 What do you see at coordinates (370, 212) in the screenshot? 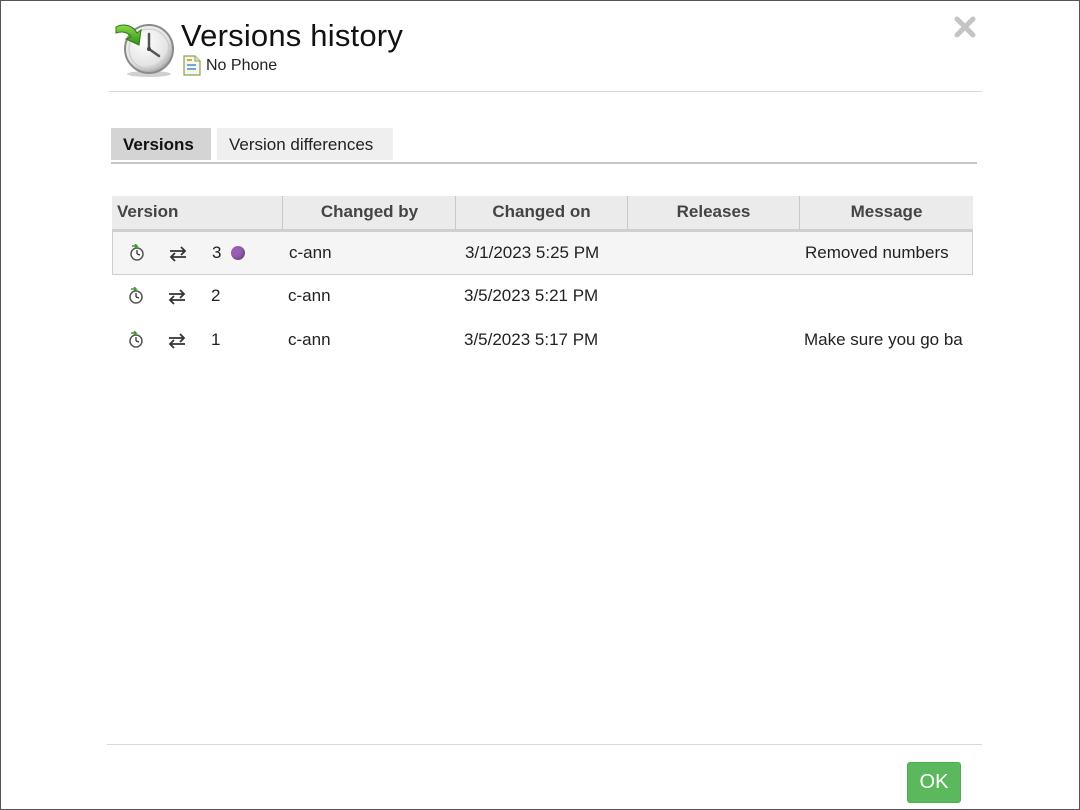
I see `column-header-changed-by: Changed by` at bounding box center [370, 212].